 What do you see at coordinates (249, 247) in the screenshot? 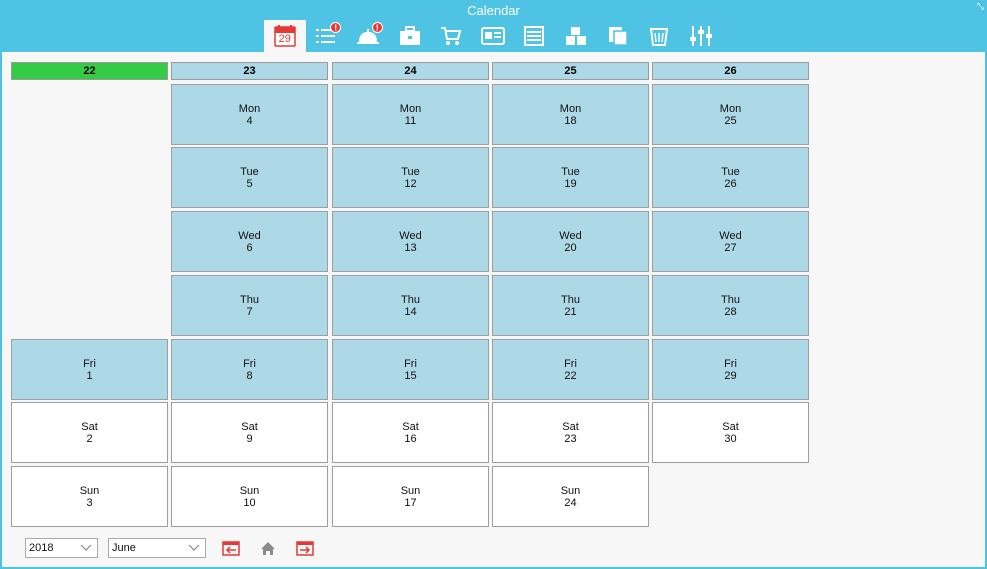
I see `day-number: 6` at bounding box center [249, 247].